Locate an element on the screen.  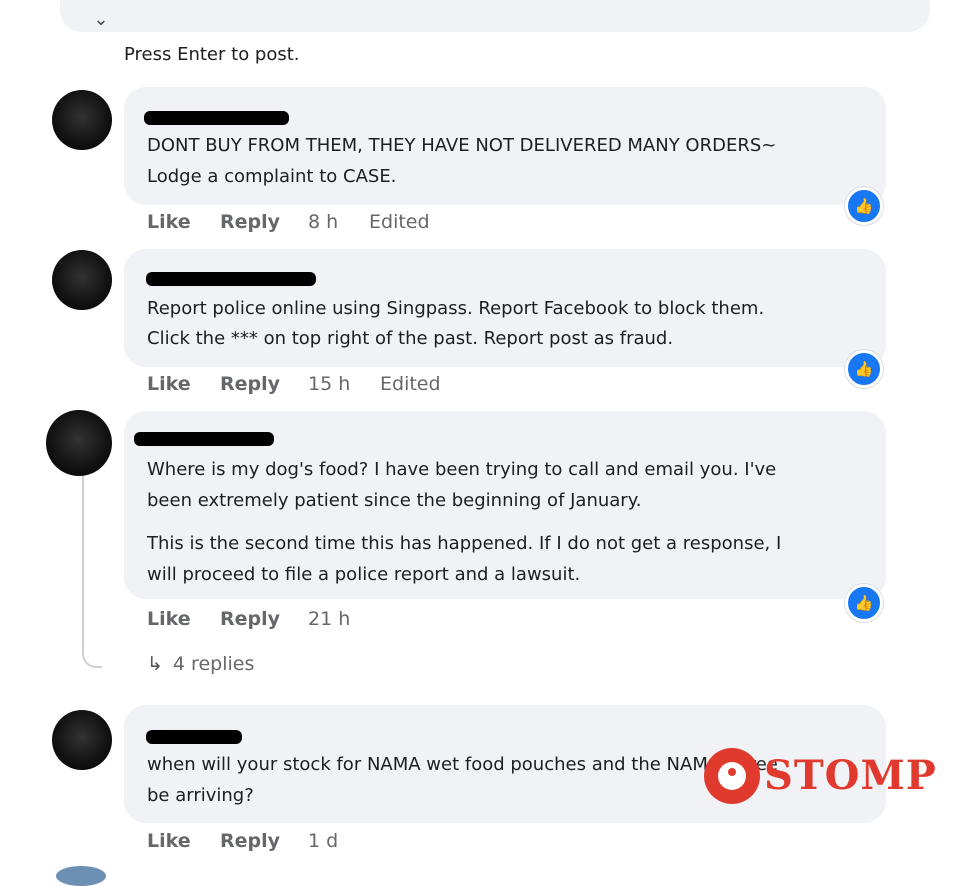
chevron-down-icon: ⌄ is located at coordinates (101, 20).